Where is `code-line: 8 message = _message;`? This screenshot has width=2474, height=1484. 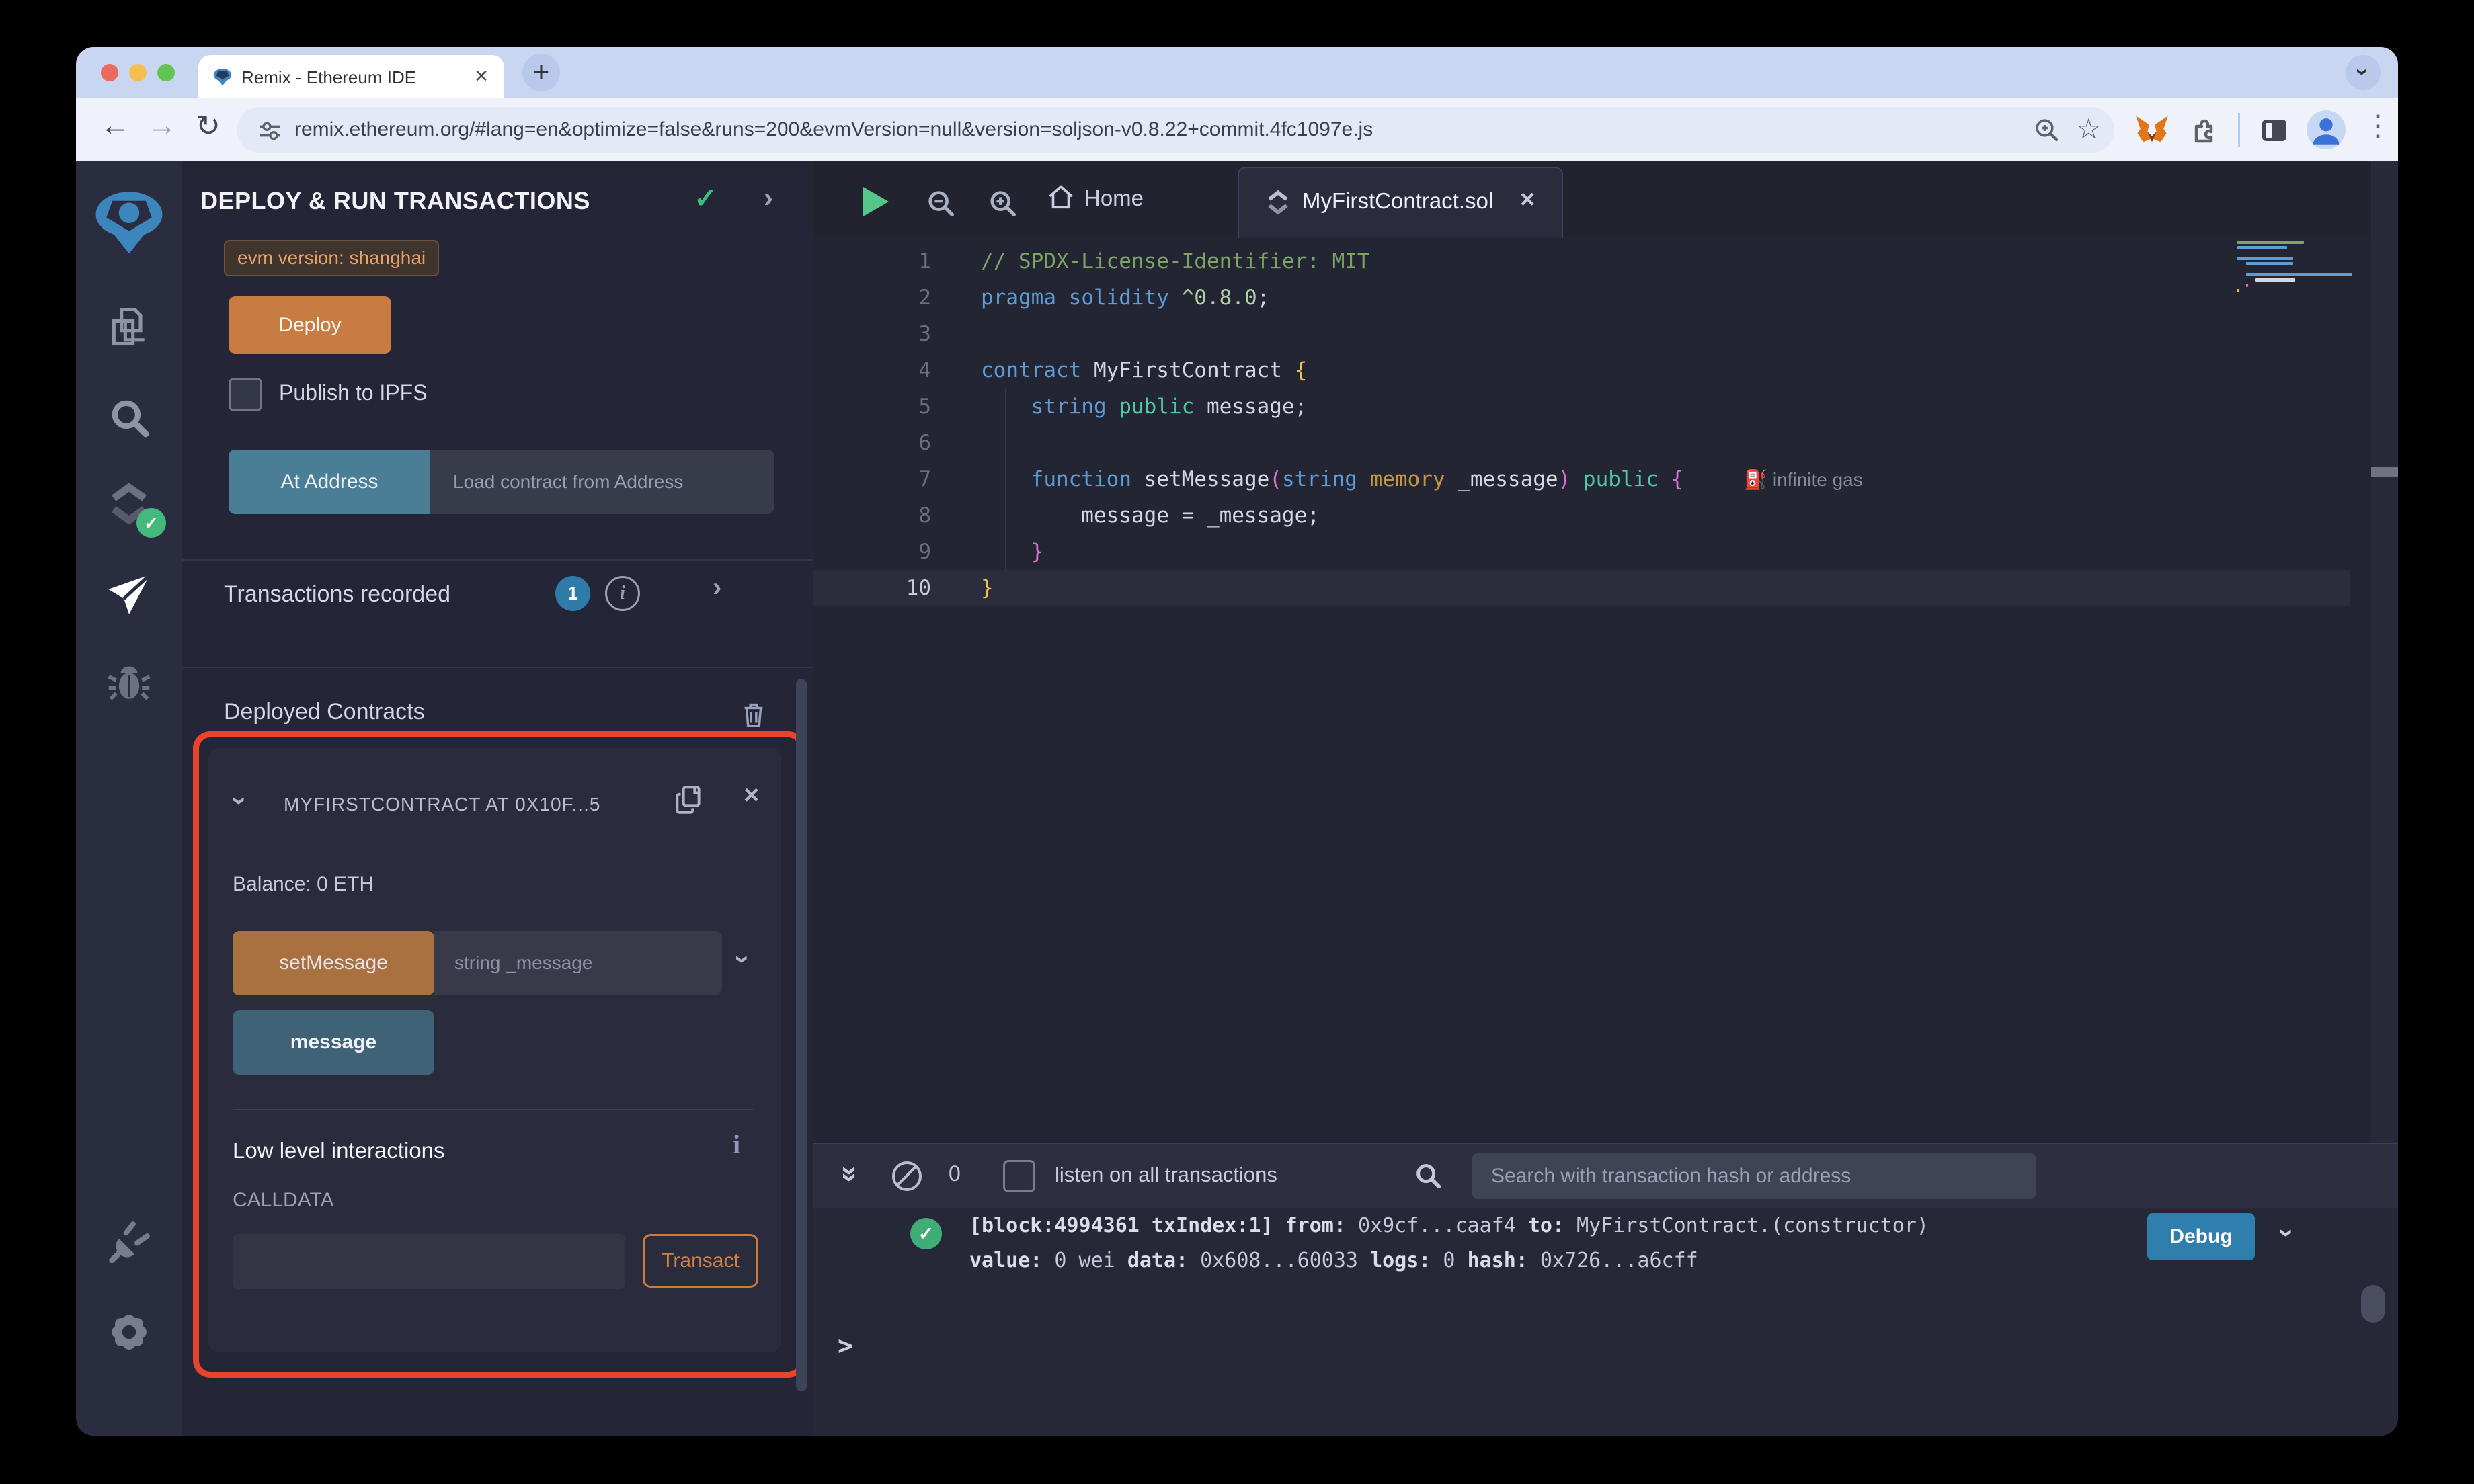
code-line: 8 message = _message; is located at coordinates (1581, 515).